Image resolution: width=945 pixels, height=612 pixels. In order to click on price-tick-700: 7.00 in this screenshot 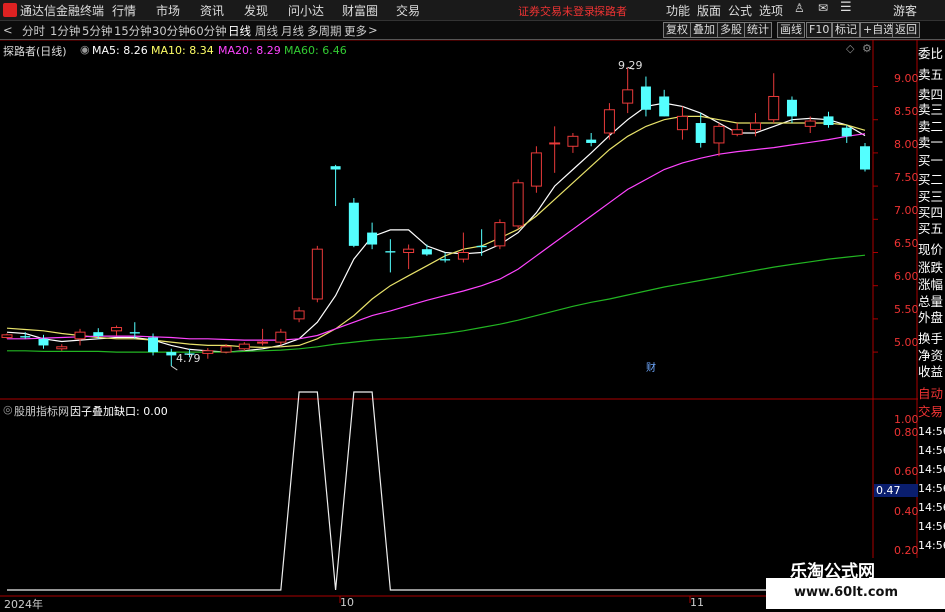, I will do `click(906, 210)`.